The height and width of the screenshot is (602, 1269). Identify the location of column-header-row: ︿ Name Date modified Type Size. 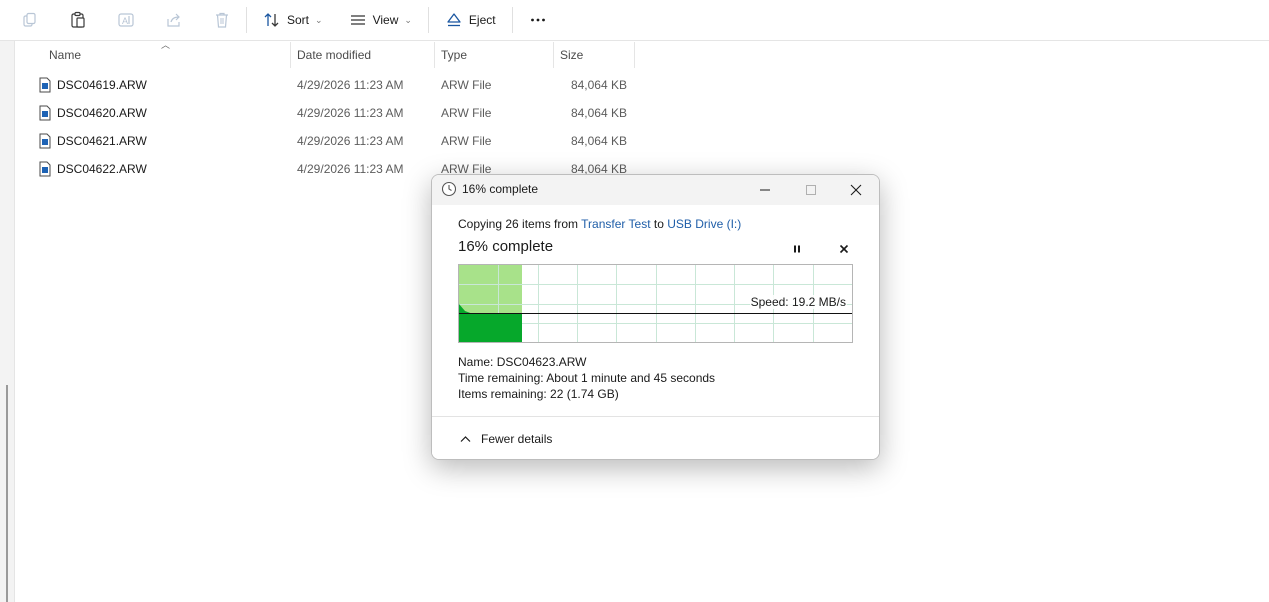
(325, 54).